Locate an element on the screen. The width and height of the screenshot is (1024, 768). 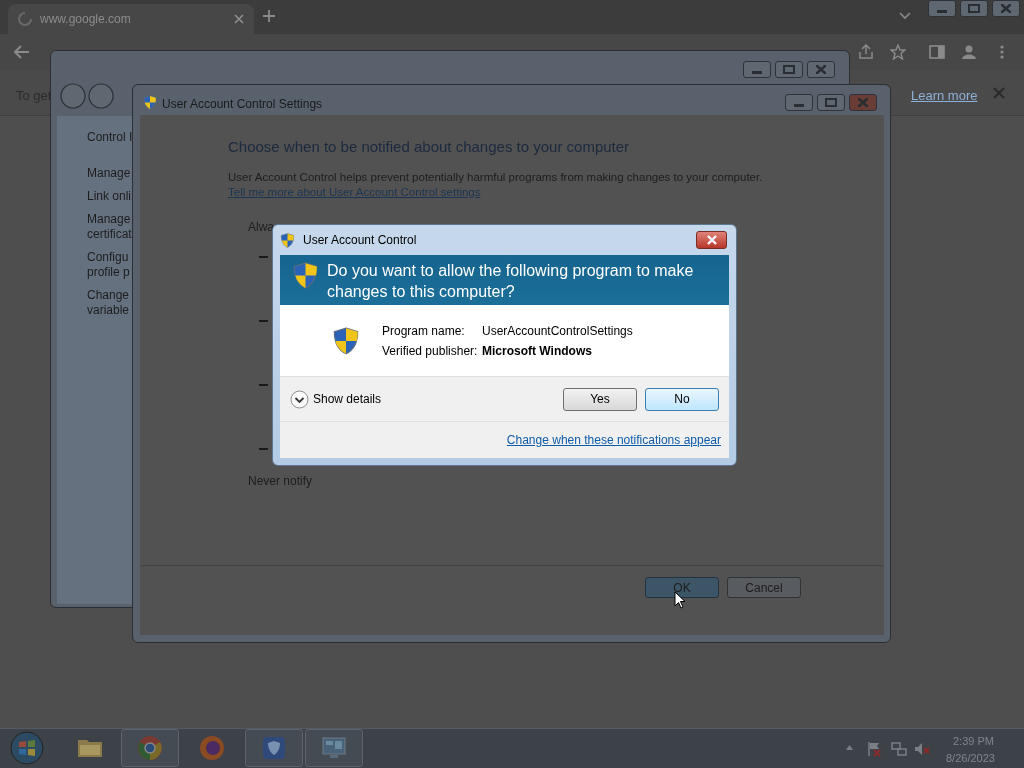
browser-icon is located at coordinates (150, 748).